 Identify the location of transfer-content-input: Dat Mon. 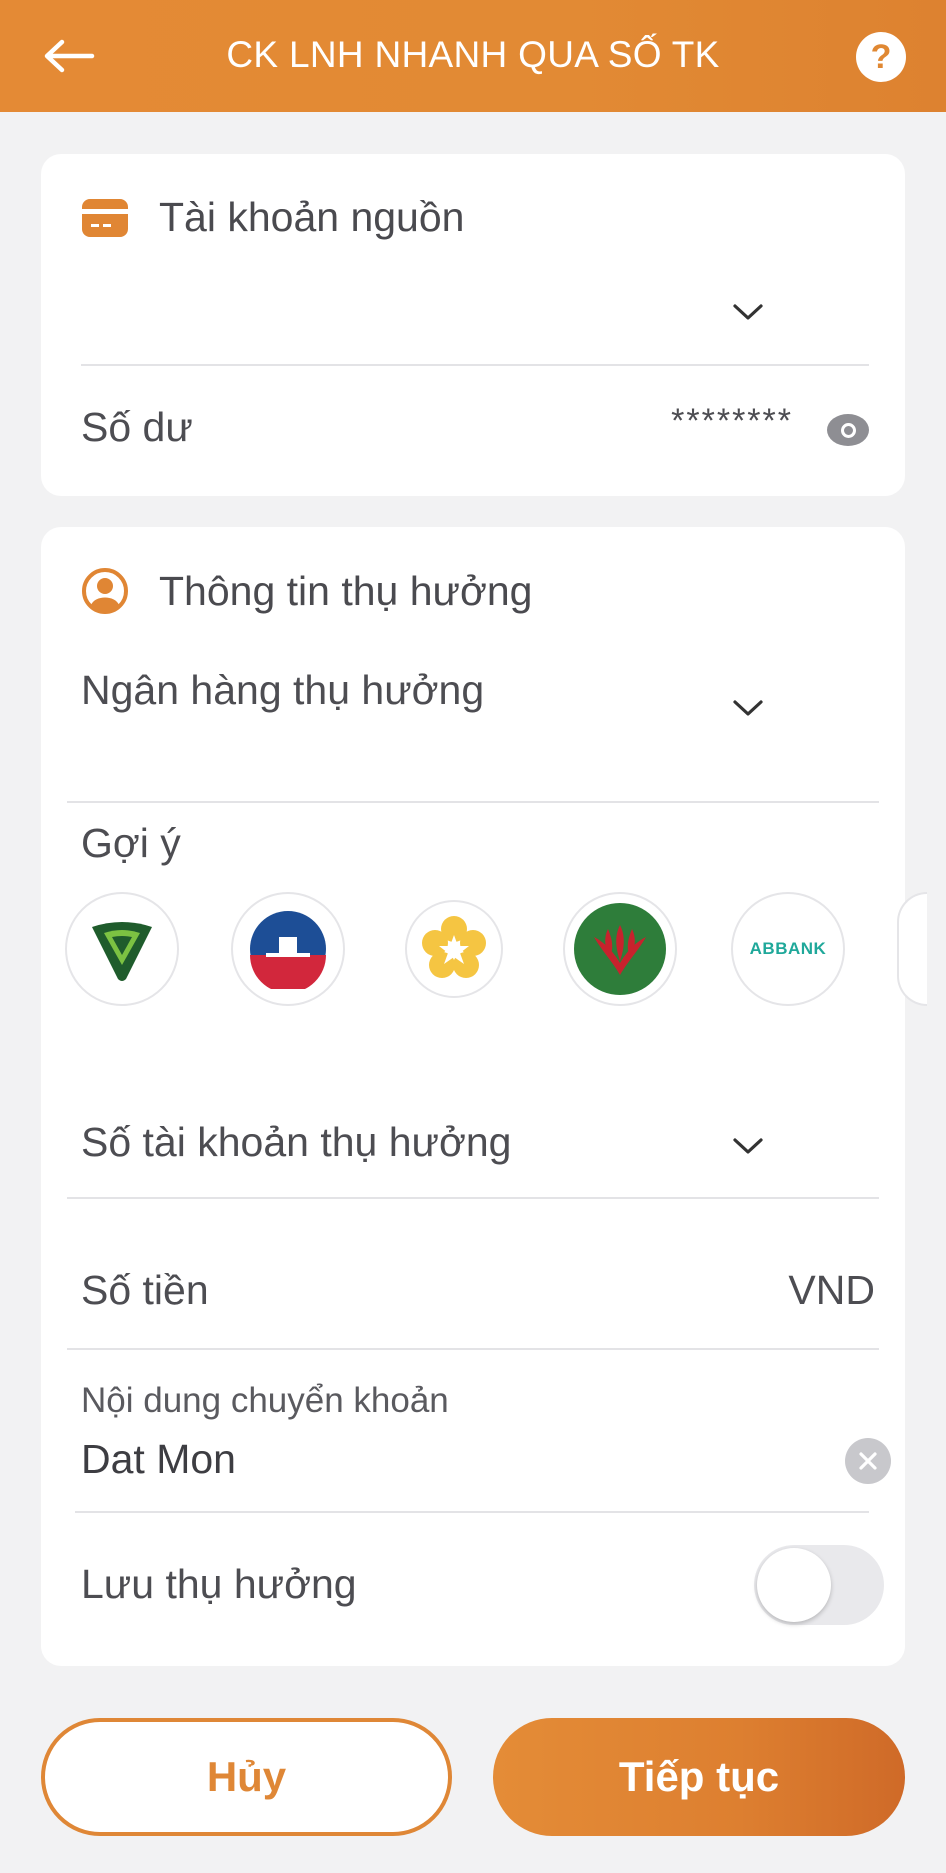
(158, 1459).